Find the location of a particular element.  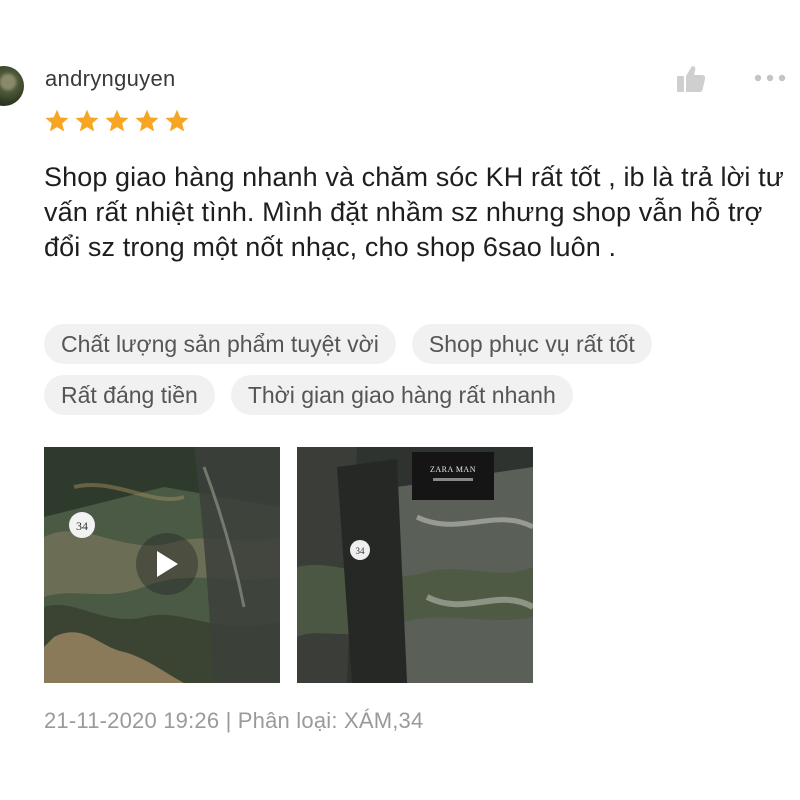

rating-stars is located at coordinates (117, 121).